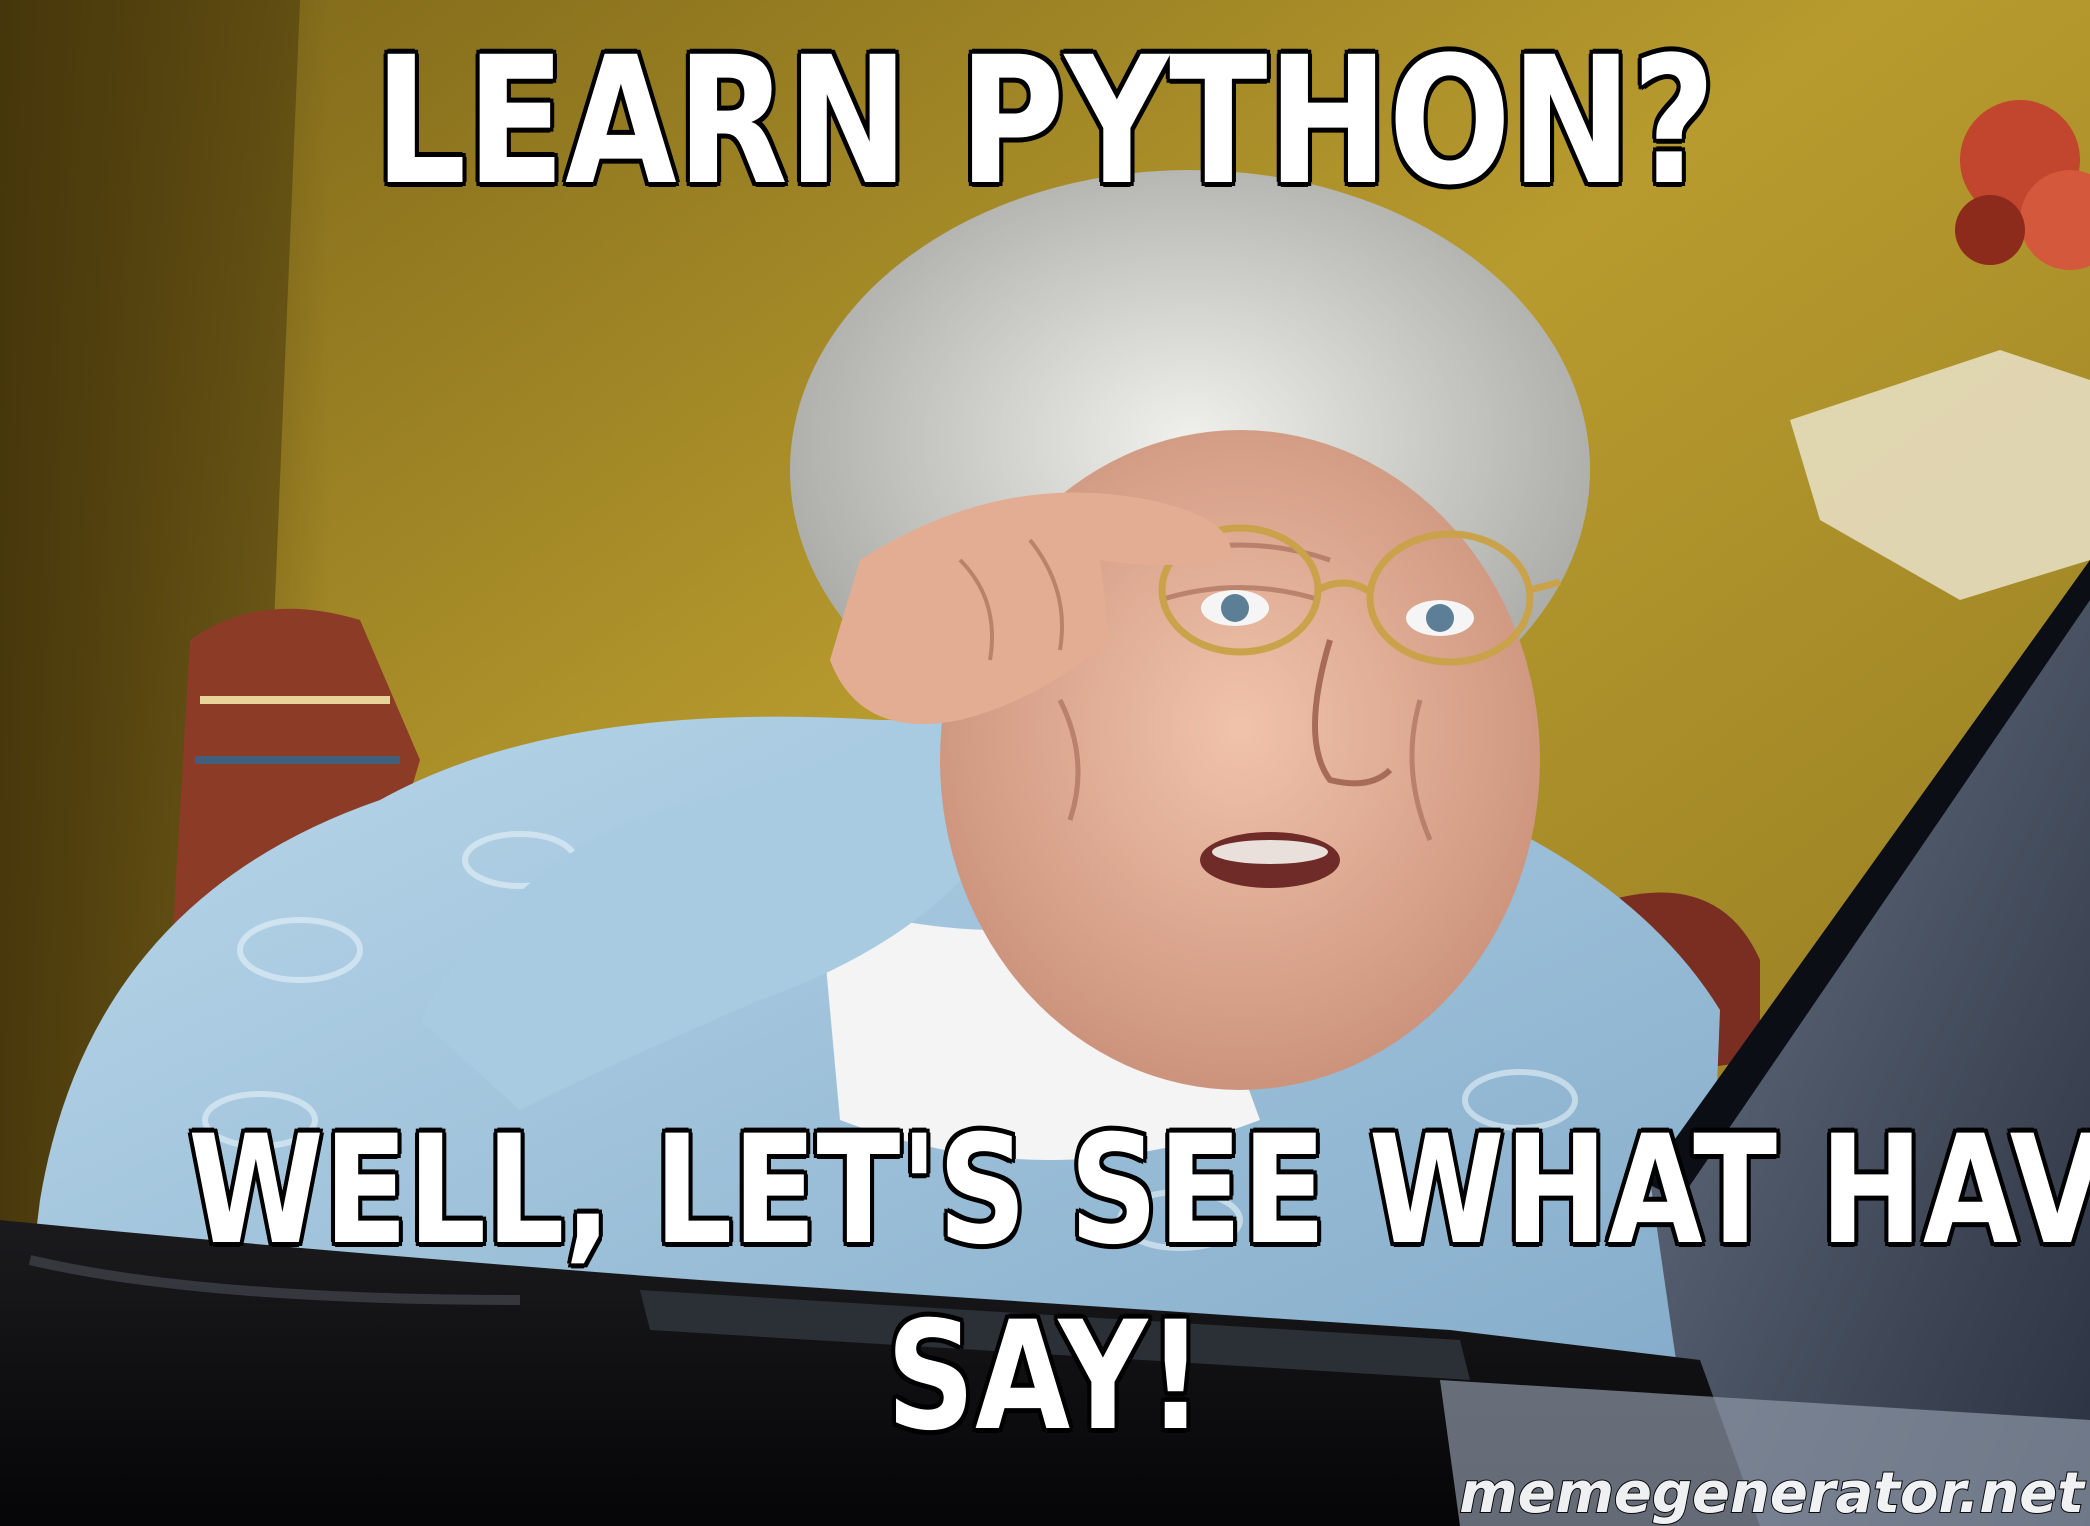  What do you see at coordinates (1044, 1377) in the screenshot?
I see `meme-bottom-caption-line-2: SAY!` at bounding box center [1044, 1377].